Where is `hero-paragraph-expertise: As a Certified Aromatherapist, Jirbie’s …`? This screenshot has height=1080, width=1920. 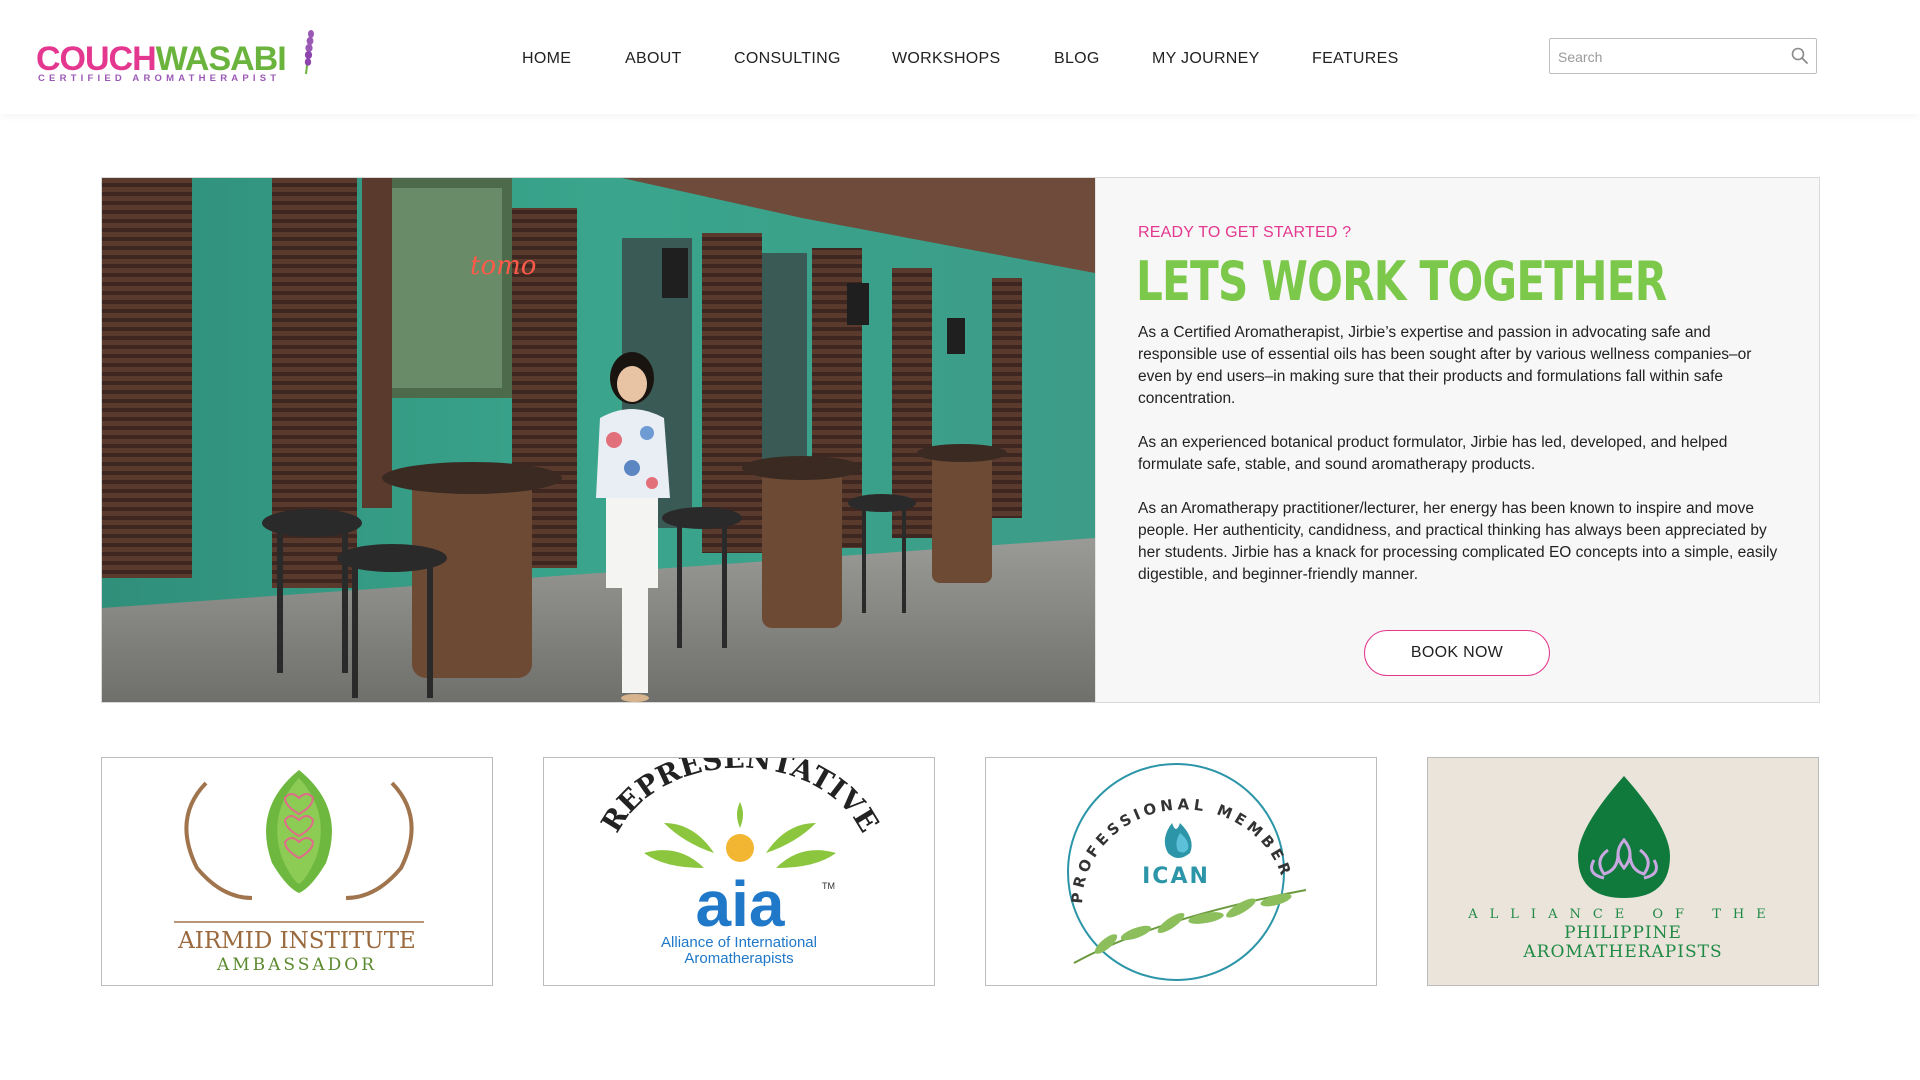
hero-paragraph-expertise: As a Certified Aromatherapist, Jirbie’s … is located at coordinates (1445, 365).